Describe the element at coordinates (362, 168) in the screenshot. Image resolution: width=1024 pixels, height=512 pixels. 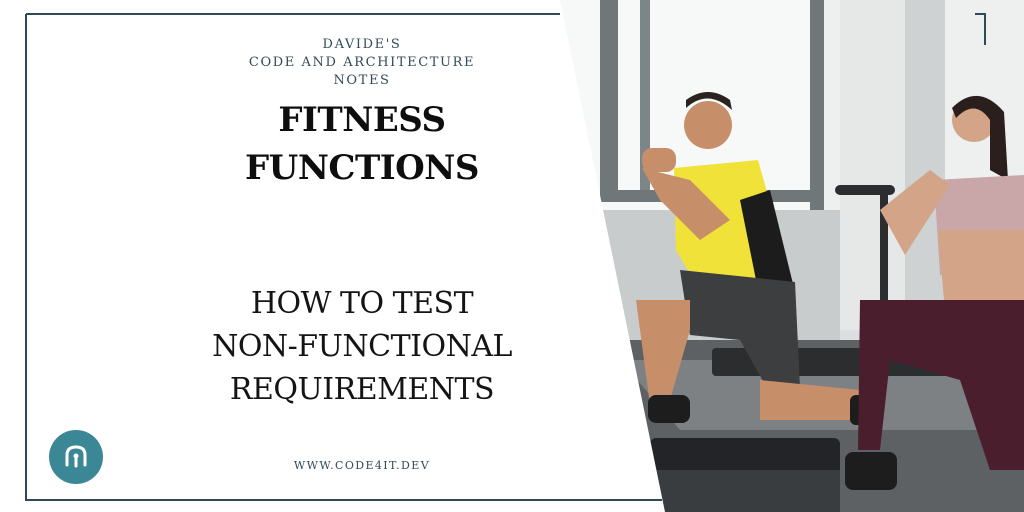
I see `title-line-2: FUNCTIONS` at that location.